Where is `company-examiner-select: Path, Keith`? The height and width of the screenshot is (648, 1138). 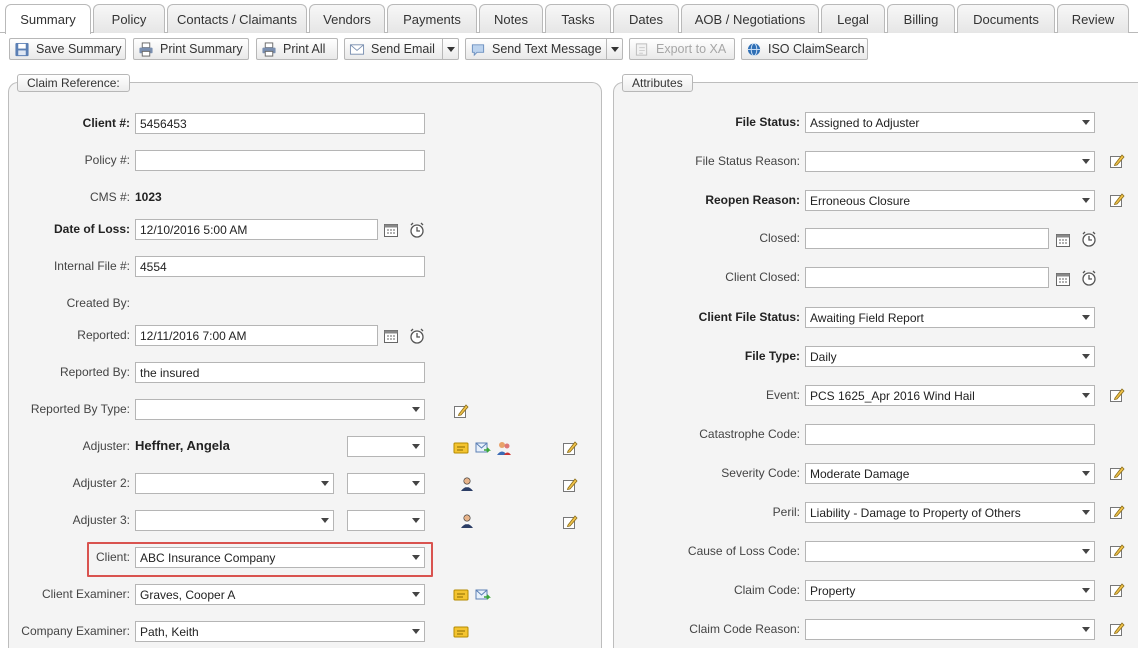 company-examiner-select: Path, Keith is located at coordinates (280, 631).